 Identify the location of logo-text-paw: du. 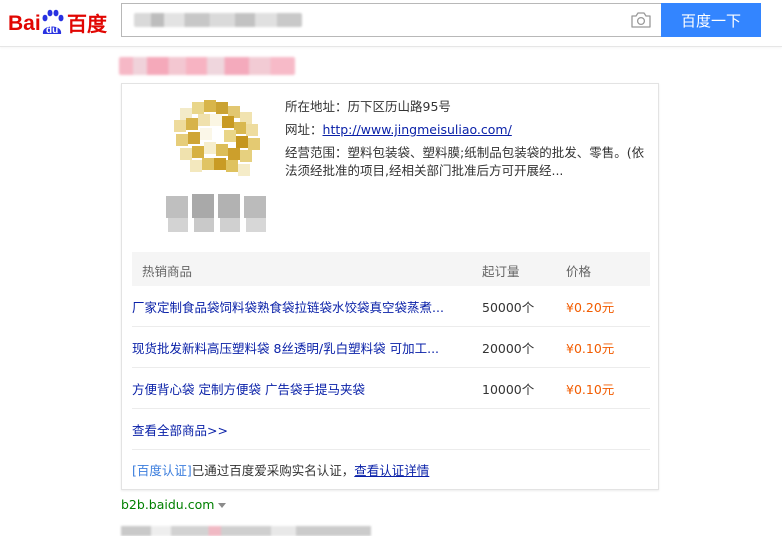
(52, 30).